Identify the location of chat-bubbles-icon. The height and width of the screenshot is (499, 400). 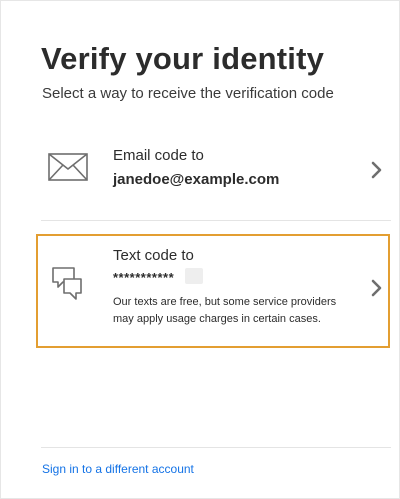
(67, 286).